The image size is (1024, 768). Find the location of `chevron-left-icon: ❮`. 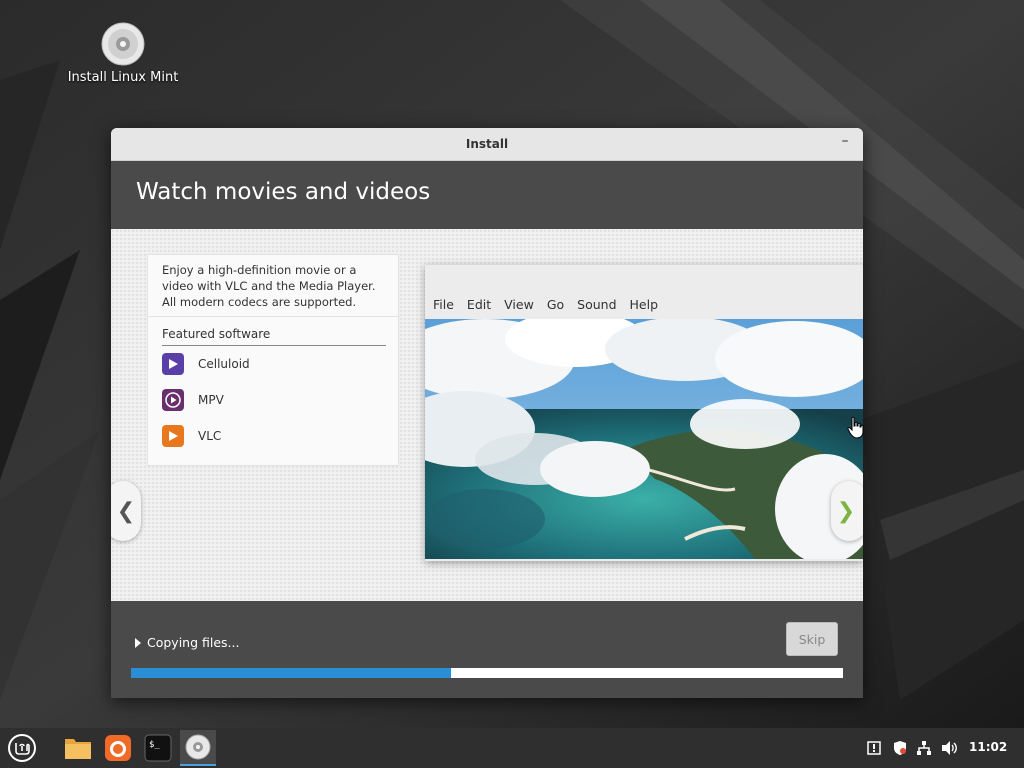

chevron-left-icon: ❮ is located at coordinates (126, 511).